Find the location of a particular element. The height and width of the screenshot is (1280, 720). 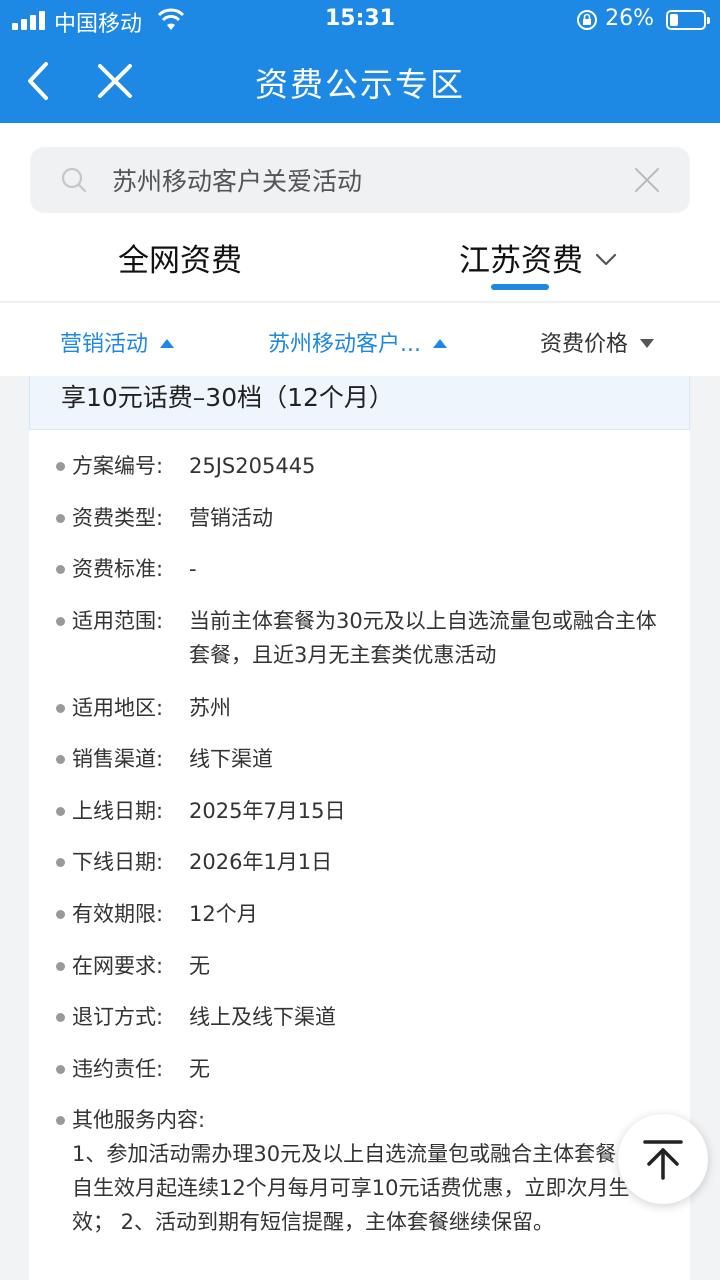

tab-national: 全网资费 is located at coordinates (180, 257).